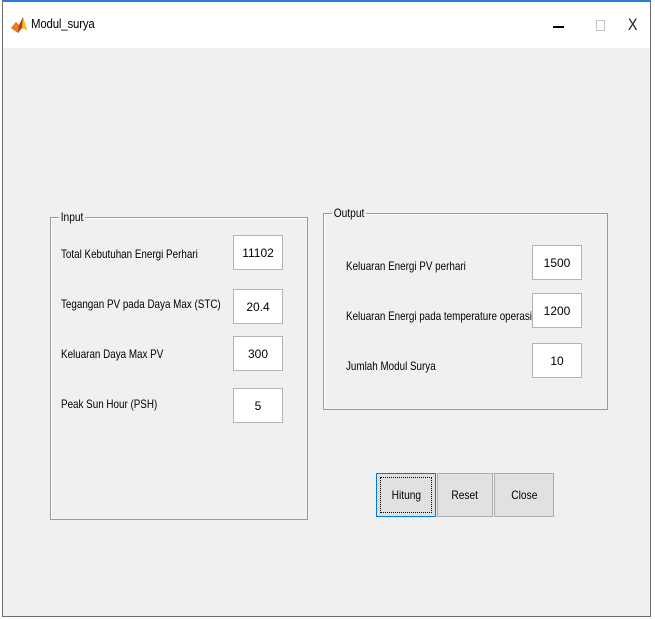 Image resolution: width=655 pixels, height=619 pixels. Describe the element at coordinates (258, 306) in the screenshot. I see `voltage-input` at that location.